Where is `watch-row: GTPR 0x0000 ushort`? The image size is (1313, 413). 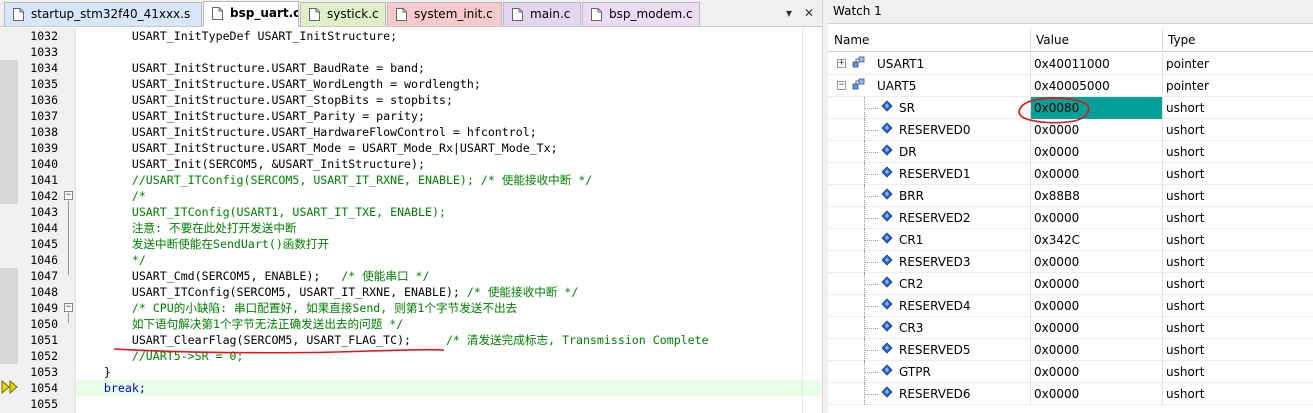
watch-row: GTPR 0x0000 ushort is located at coordinates (1070, 372).